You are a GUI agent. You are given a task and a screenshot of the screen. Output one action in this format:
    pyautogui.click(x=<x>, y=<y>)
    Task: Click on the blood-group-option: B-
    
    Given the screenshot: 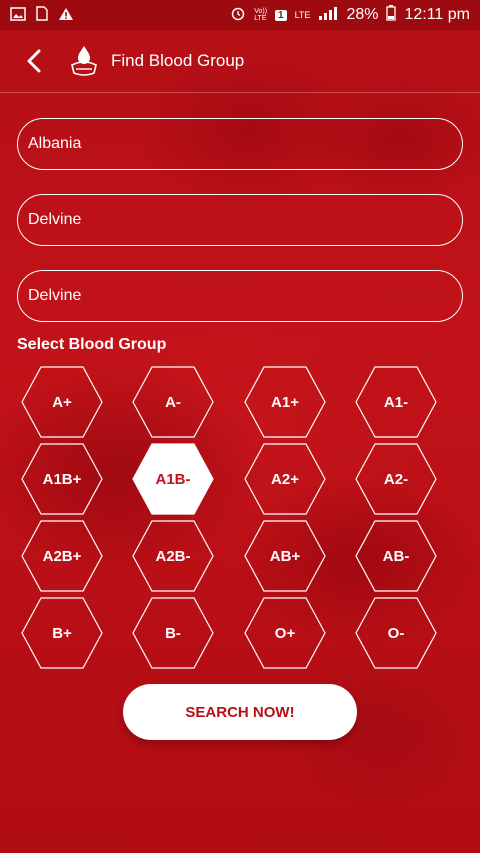 What is the action you would take?
    pyautogui.click(x=173, y=633)
    